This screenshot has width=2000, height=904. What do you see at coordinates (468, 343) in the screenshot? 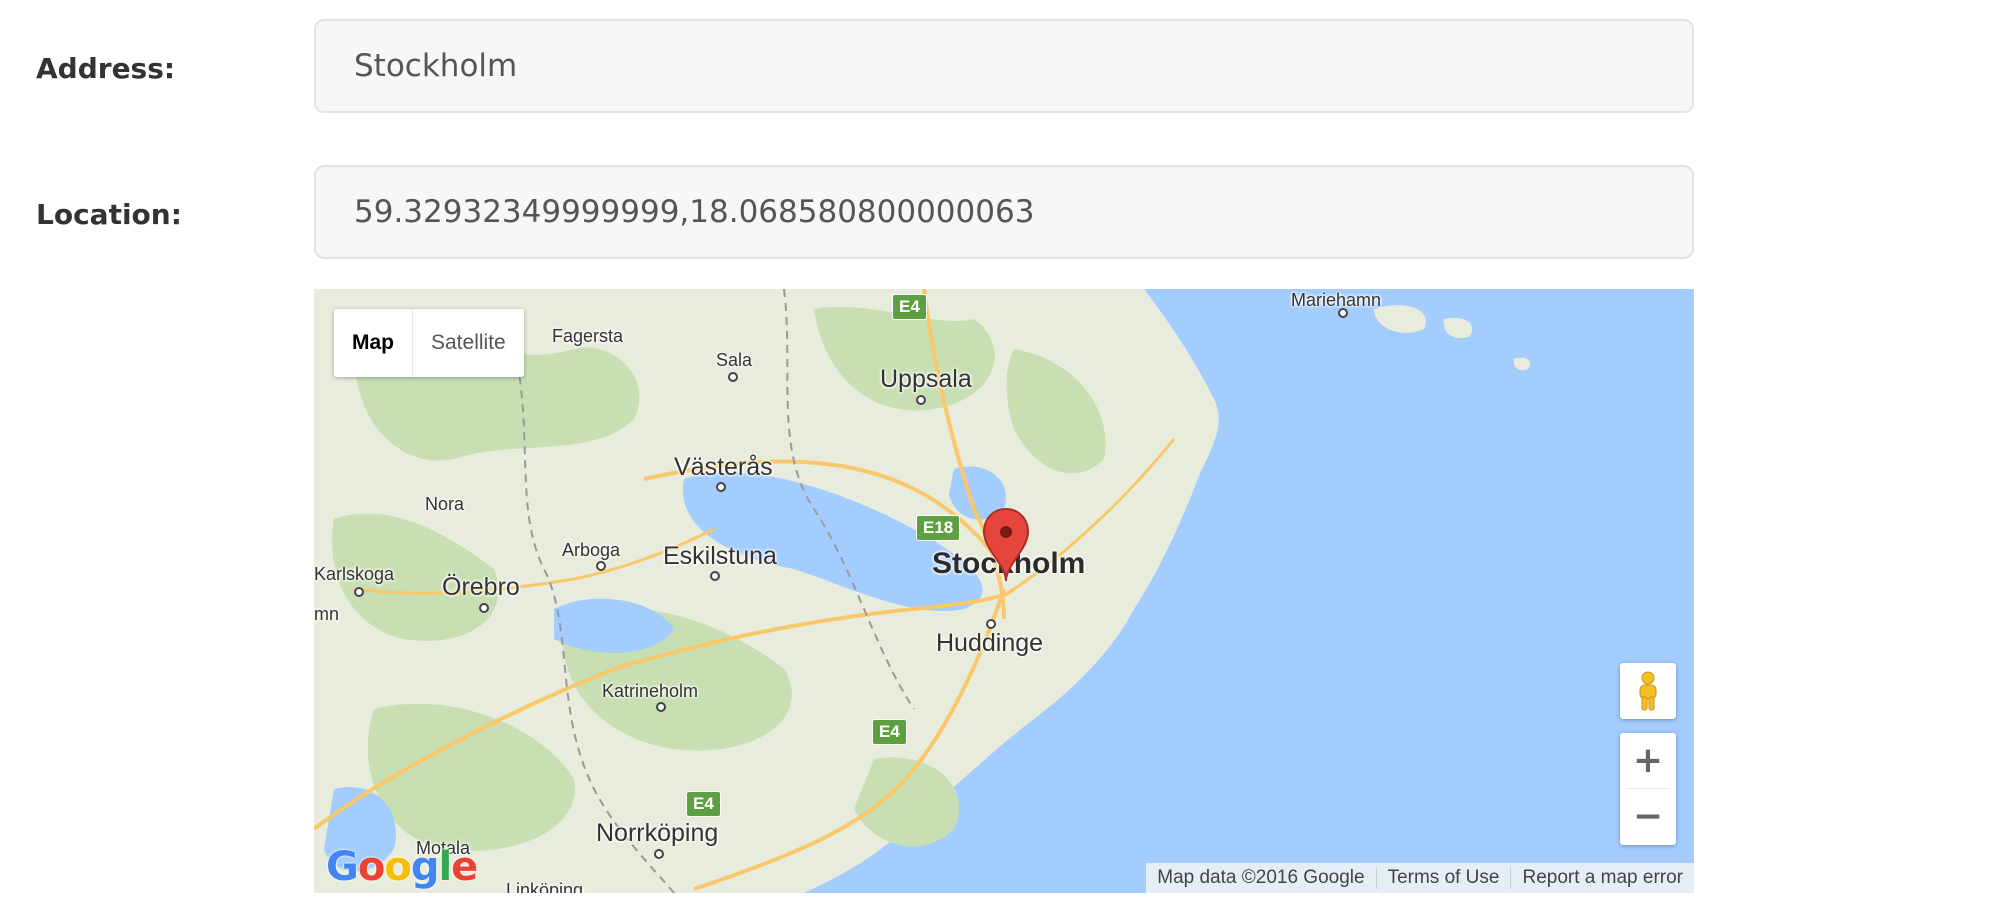
I see `map-type-satellite-button: Satellite` at bounding box center [468, 343].